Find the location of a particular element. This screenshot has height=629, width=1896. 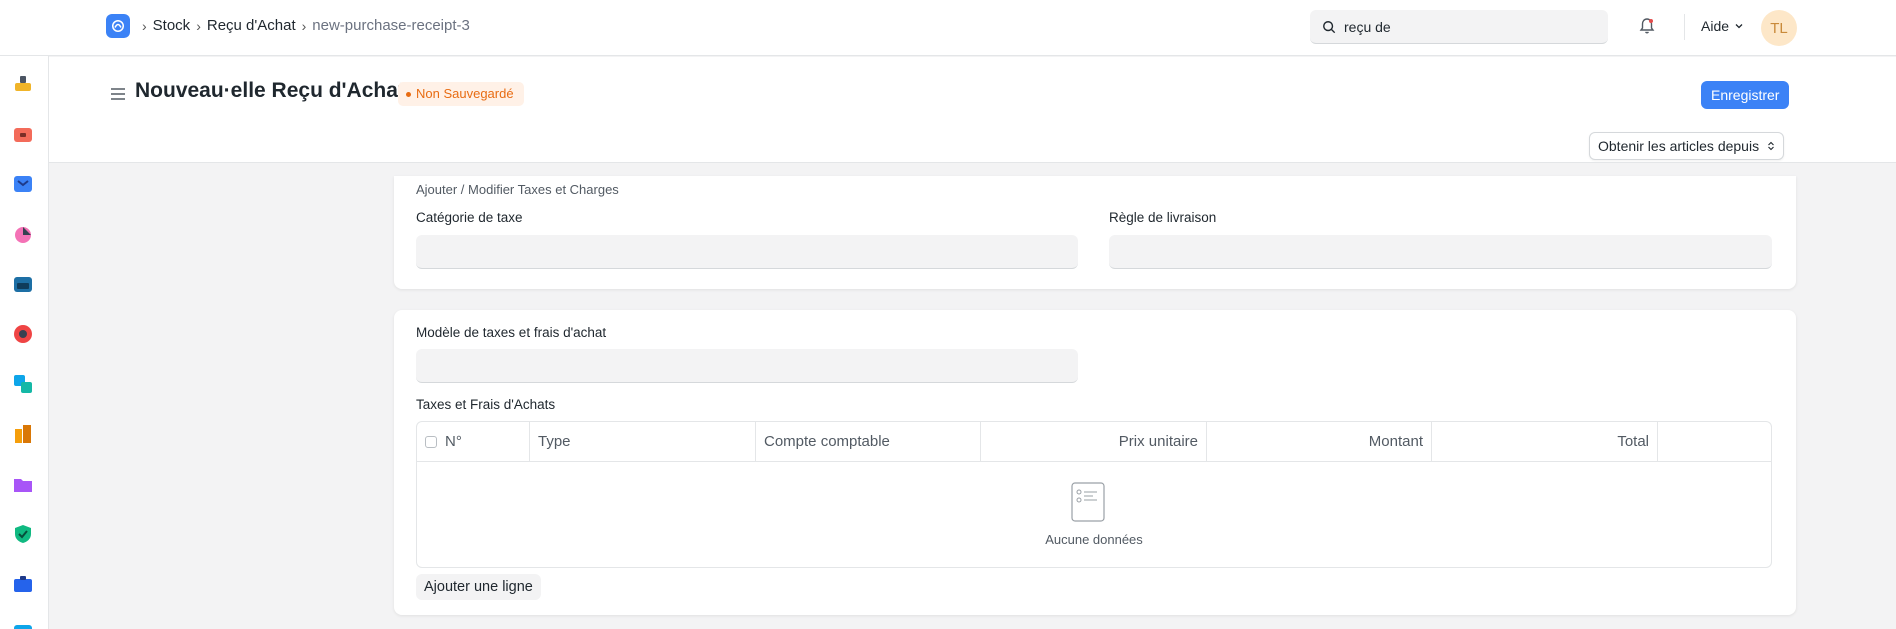

manufacturing-icon is located at coordinates (23, 384).